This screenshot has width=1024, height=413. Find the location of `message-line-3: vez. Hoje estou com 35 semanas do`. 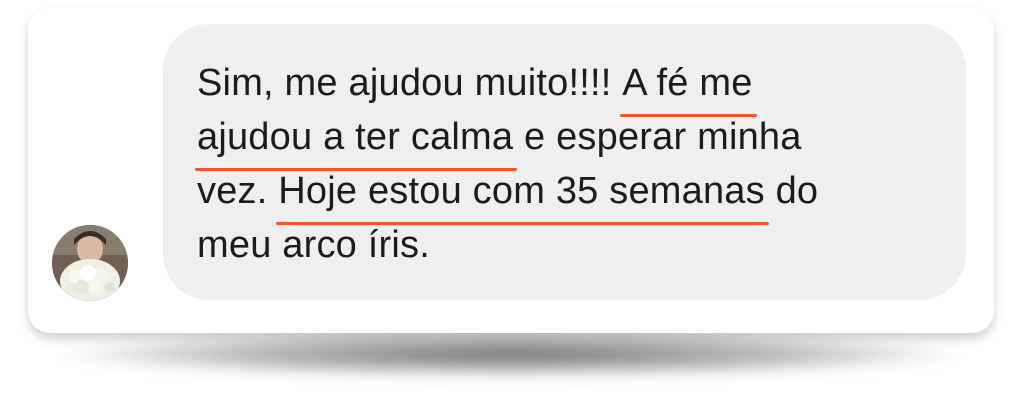

message-line-3: vez. Hoje estou com 35 semanas do is located at coordinates (567, 194).